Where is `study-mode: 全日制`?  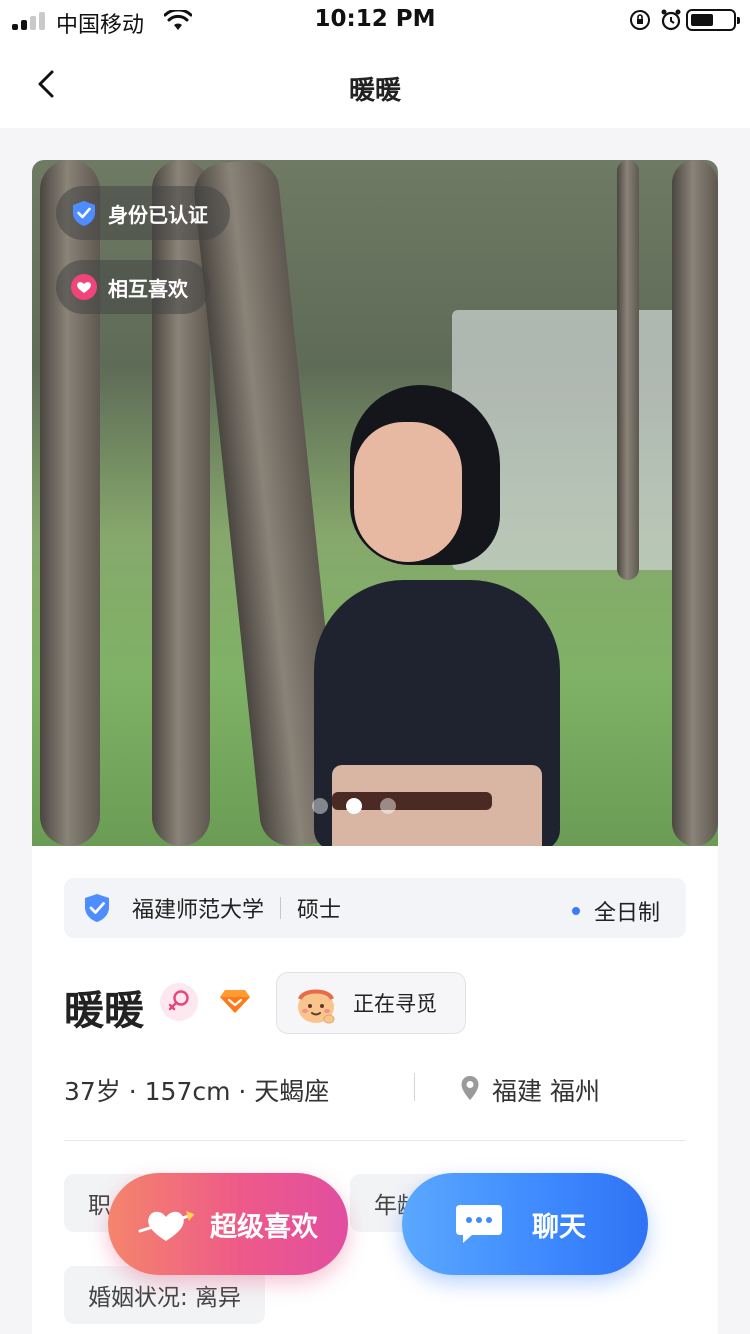 study-mode: 全日制 is located at coordinates (615, 911).